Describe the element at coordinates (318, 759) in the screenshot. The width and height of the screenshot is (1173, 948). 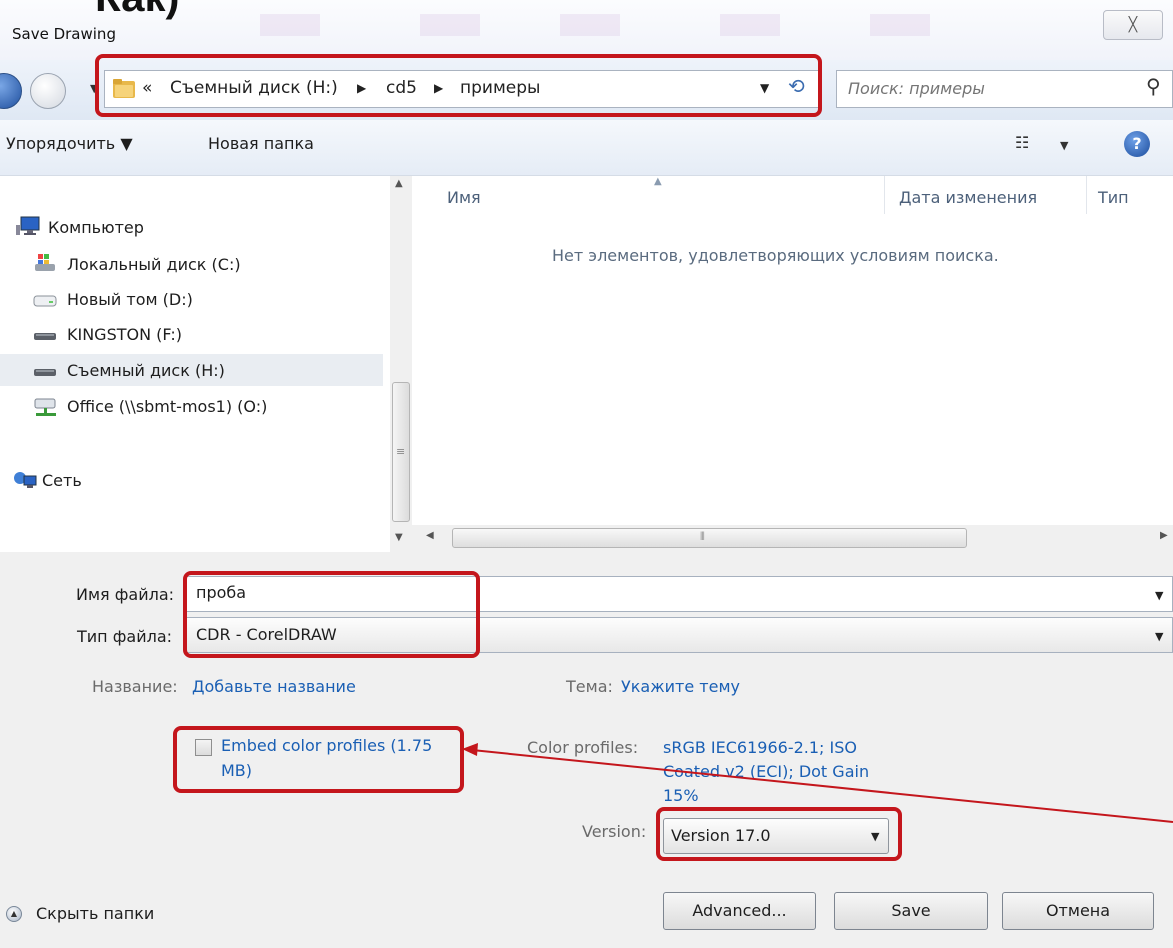
I see `highlight-embed-profiles` at that location.